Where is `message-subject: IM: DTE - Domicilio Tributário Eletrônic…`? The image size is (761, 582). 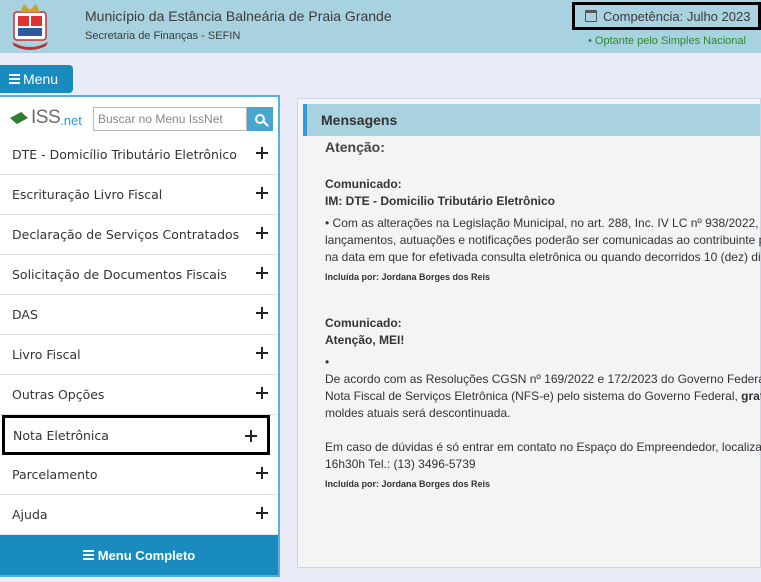
message-subject: IM: DTE - Domicilio Tributário Eletrônic… is located at coordinates (440, 201).